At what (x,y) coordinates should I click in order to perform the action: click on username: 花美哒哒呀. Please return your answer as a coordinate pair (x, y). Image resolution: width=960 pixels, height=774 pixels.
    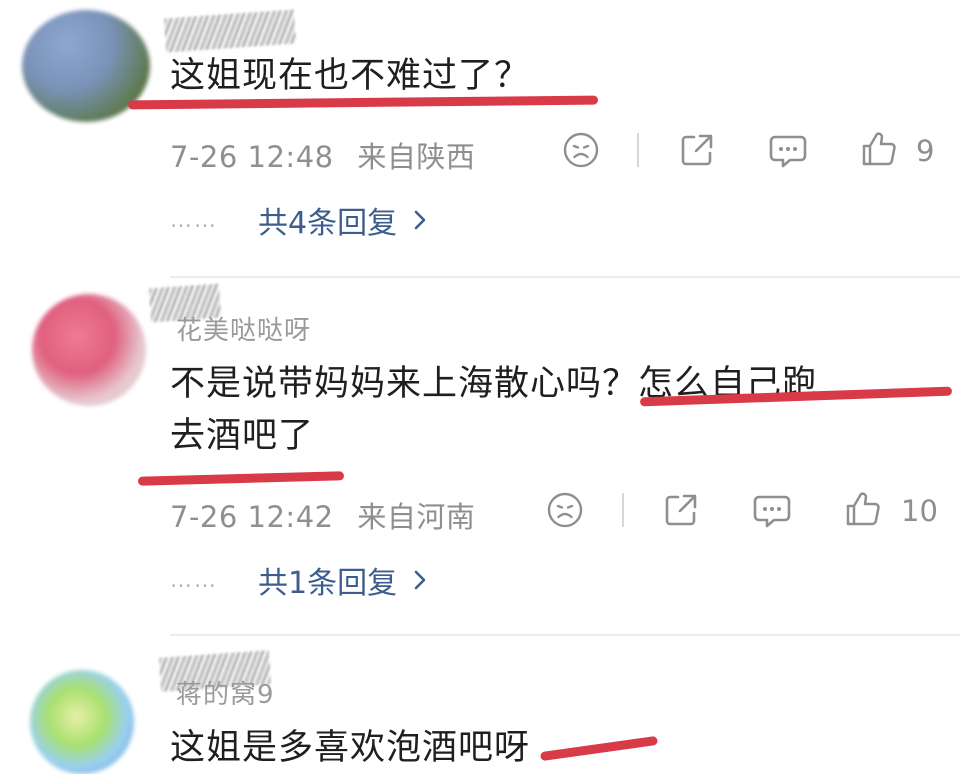
    Looking at the image, I should click on (243, 328).